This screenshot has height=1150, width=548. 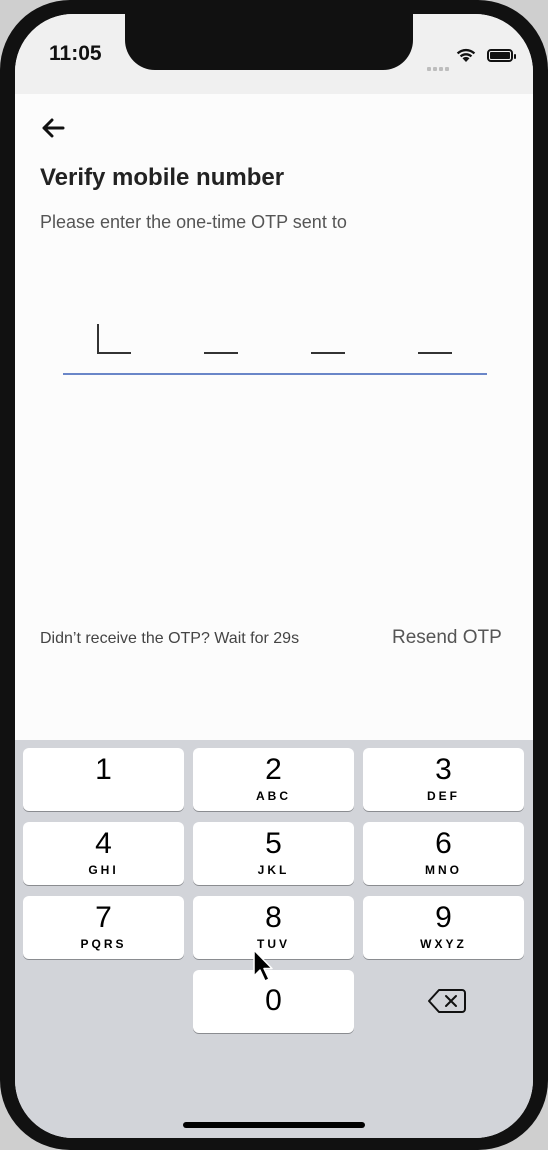 I want to click on key-2: 2 ABC, so click(x=273, y=779).